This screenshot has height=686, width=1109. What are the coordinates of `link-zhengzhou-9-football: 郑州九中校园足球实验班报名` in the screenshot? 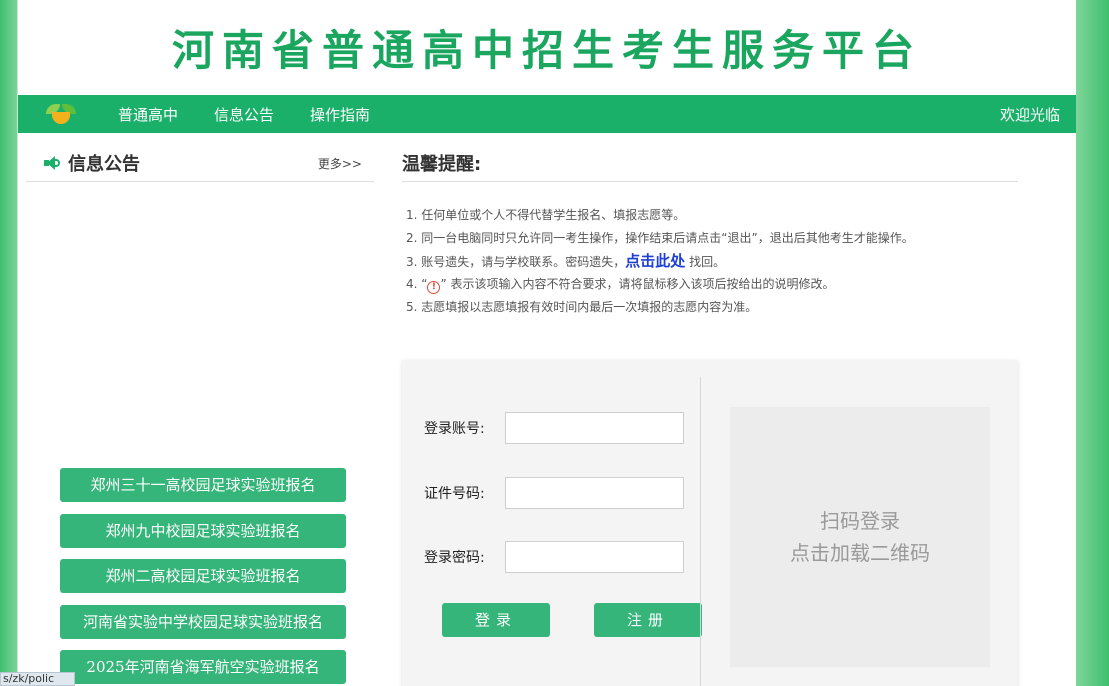 It's located at (203, 530).